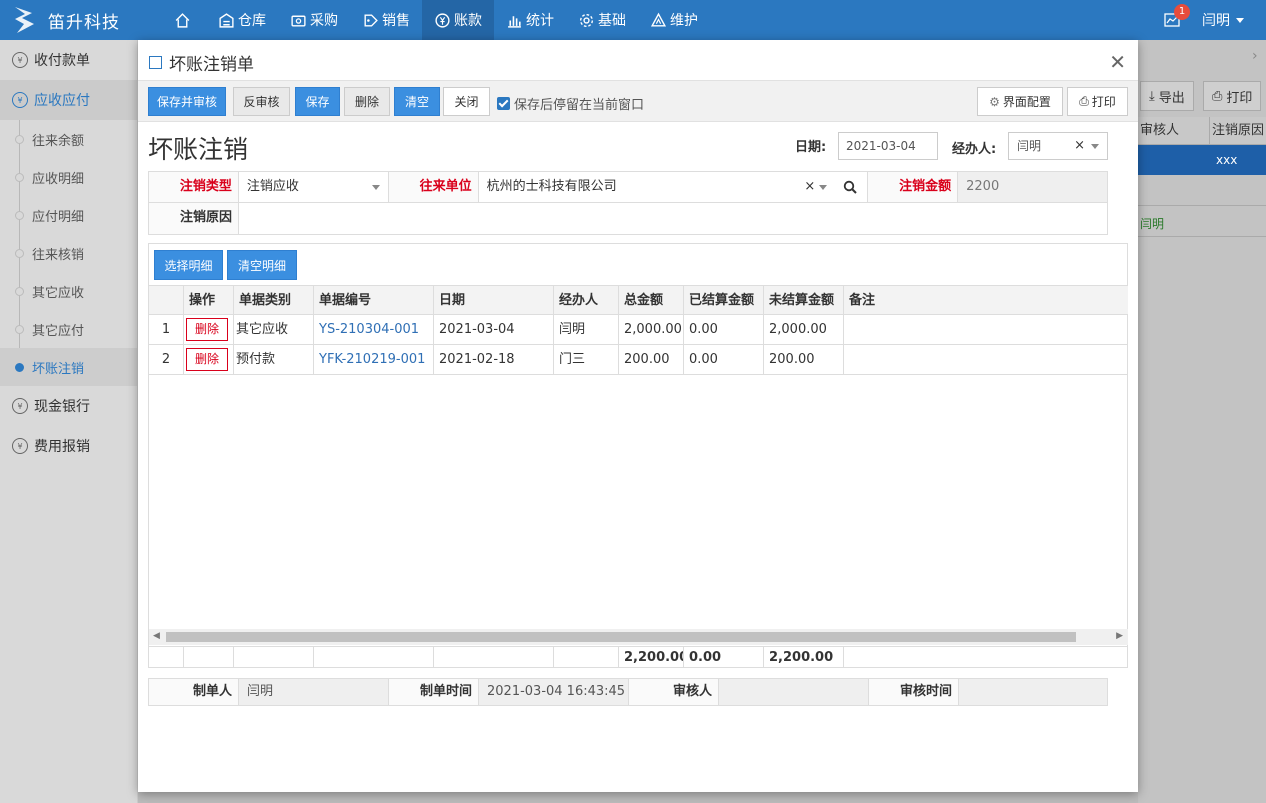  What do you see at coordinates (1182, 12) in the screenshot?
I see `notification-badge: 1` at bounding box center [1182, 12].